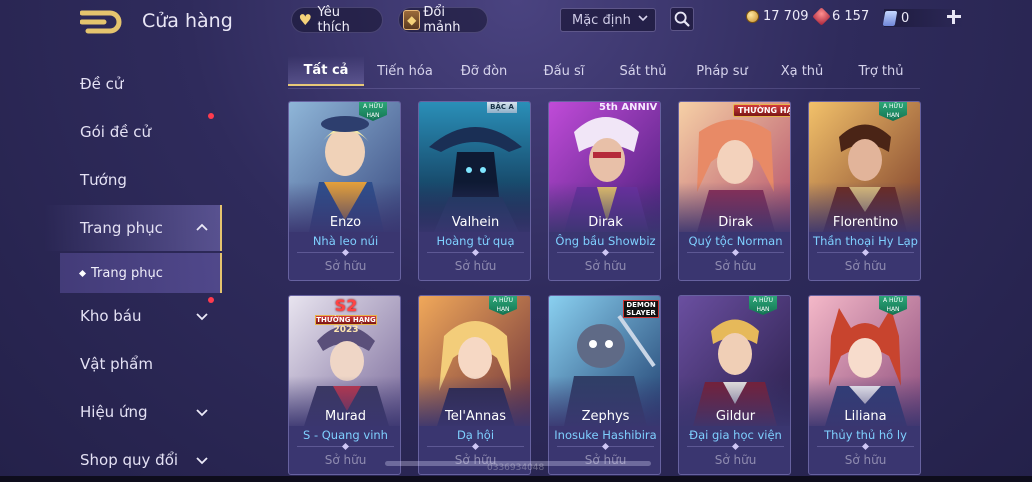 This screenshot has height=482, width=1032. What do you see at coordinates (345, 416) in the screenshot?
I see `hero-name: Murad` at bounding box center [345, 416].